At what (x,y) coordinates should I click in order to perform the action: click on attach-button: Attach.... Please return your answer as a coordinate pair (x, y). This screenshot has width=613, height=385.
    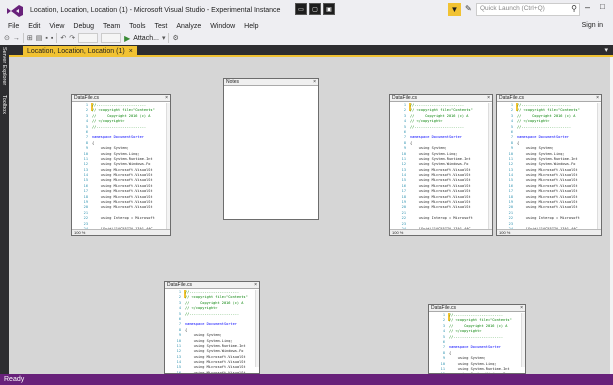
    Looking at the image, I should click on (146, 38).